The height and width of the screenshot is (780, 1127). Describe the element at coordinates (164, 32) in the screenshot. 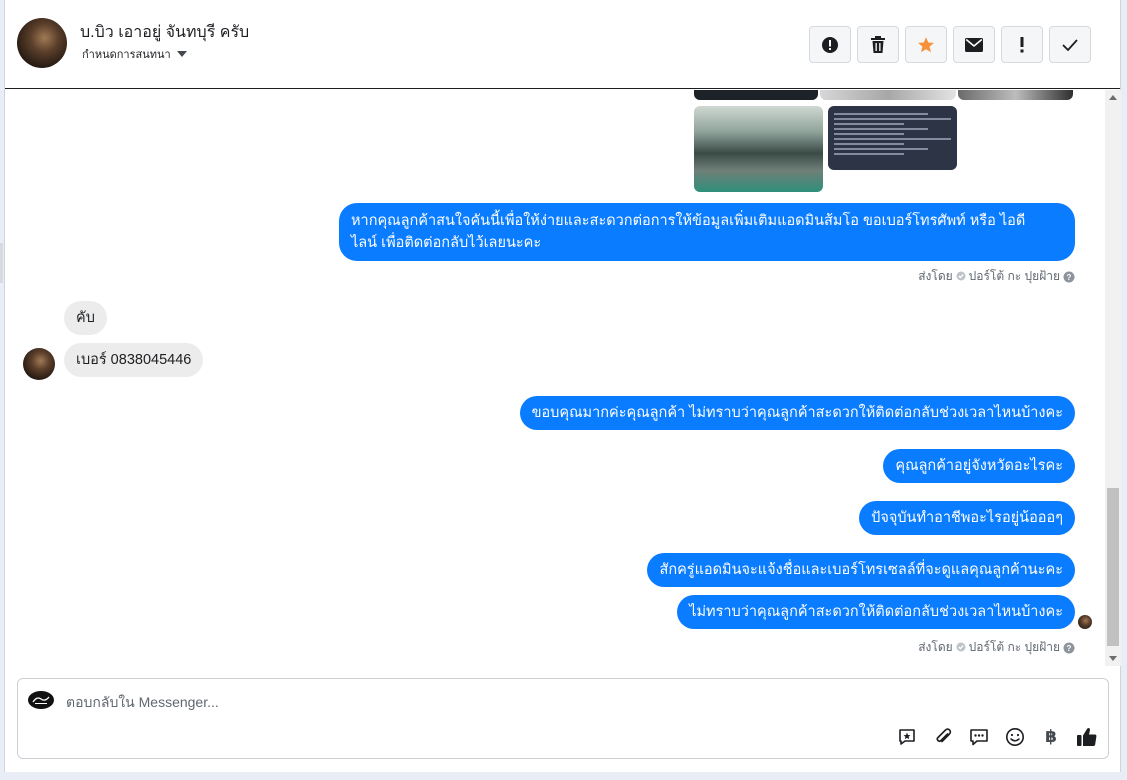

I see `contact-name: บ.บิว เอาอยู่ จันทบุรี ครับ` at that location.